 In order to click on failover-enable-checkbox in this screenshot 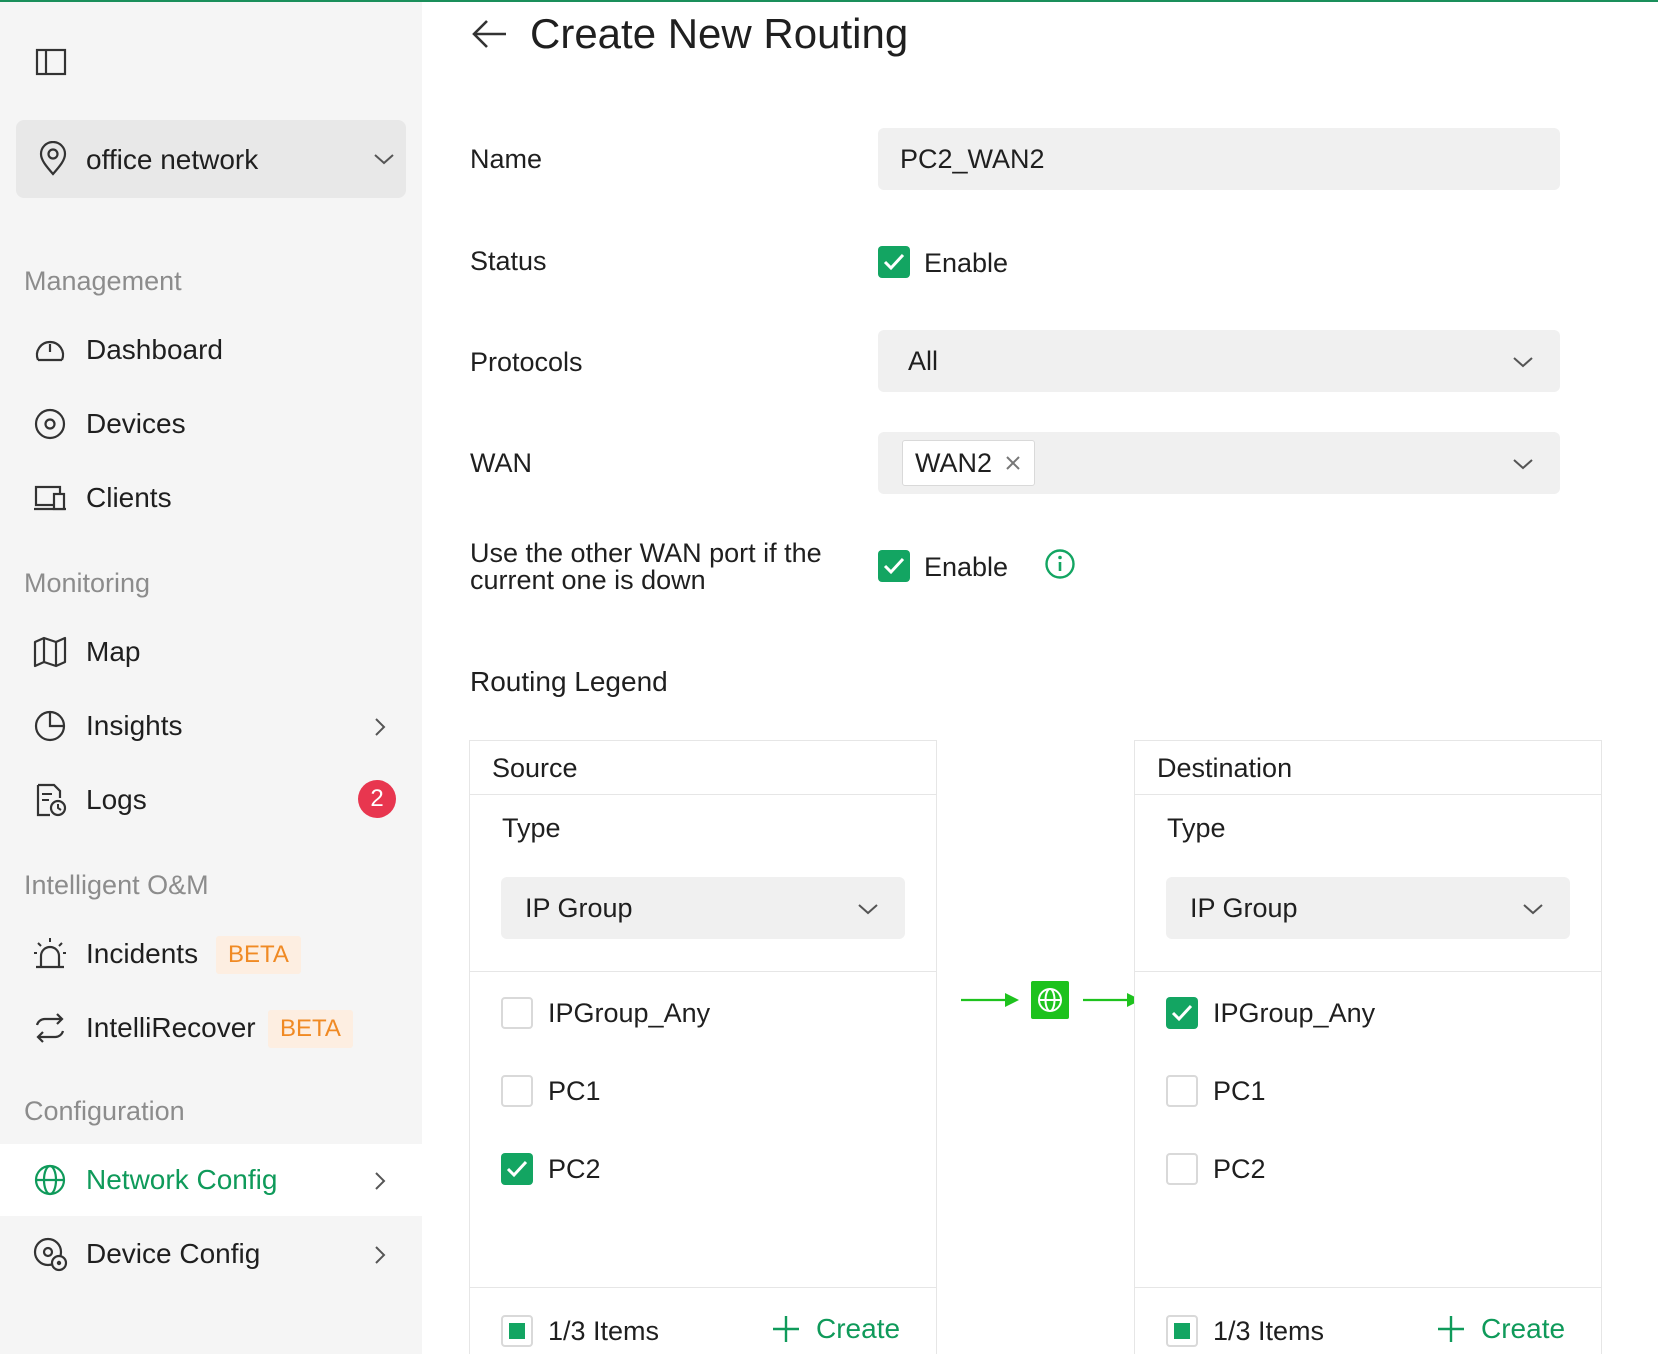, I will do `click(894, 566)`.